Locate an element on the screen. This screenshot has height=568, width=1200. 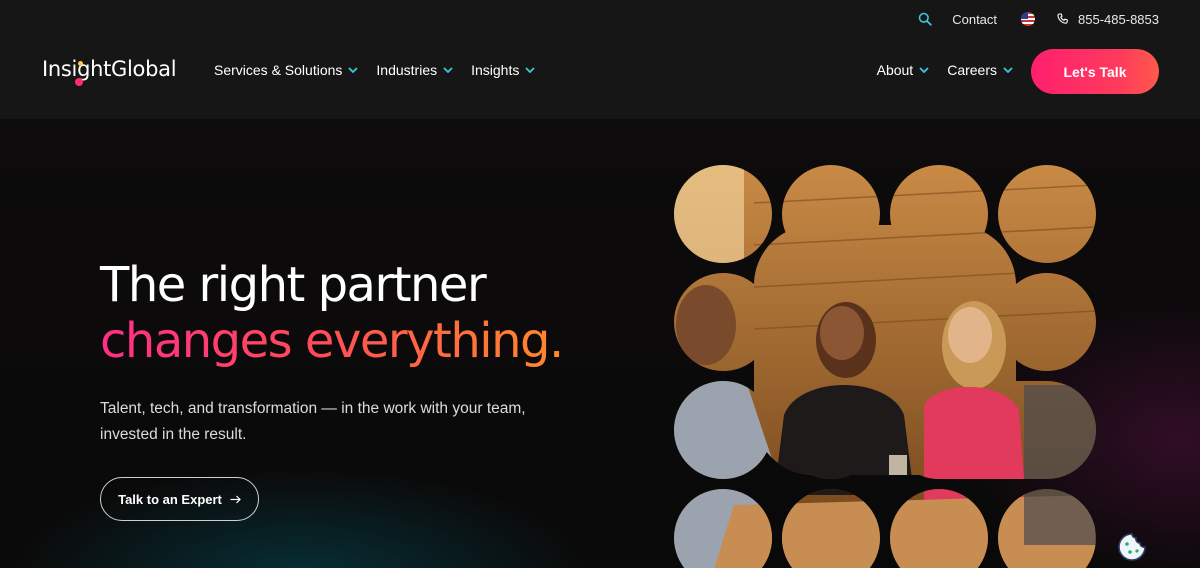
nav-services-solutions: Services & Solutions is located at coordinates (286, 70).